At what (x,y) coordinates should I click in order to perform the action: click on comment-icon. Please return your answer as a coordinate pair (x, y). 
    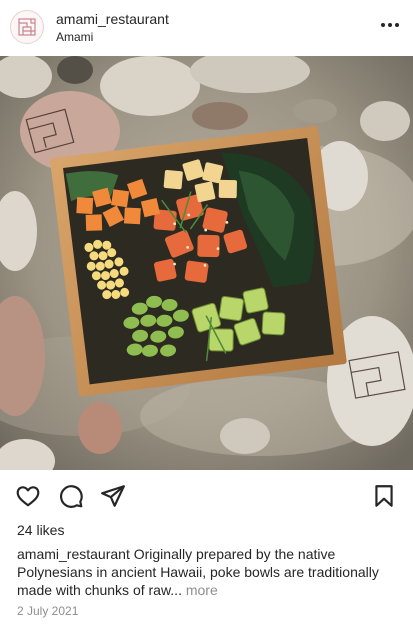
    Looking at the image, I should click on (71, 496).